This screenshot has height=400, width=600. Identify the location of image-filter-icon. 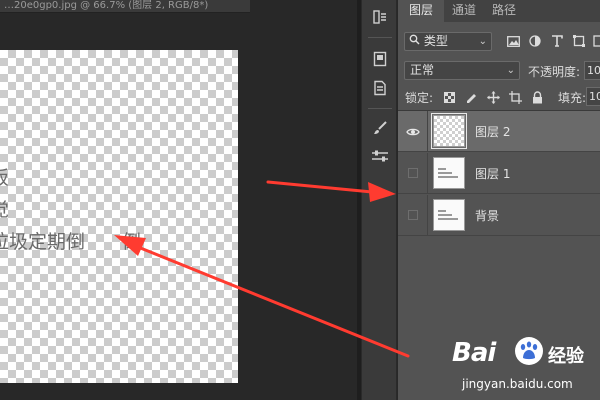
(513, 41).